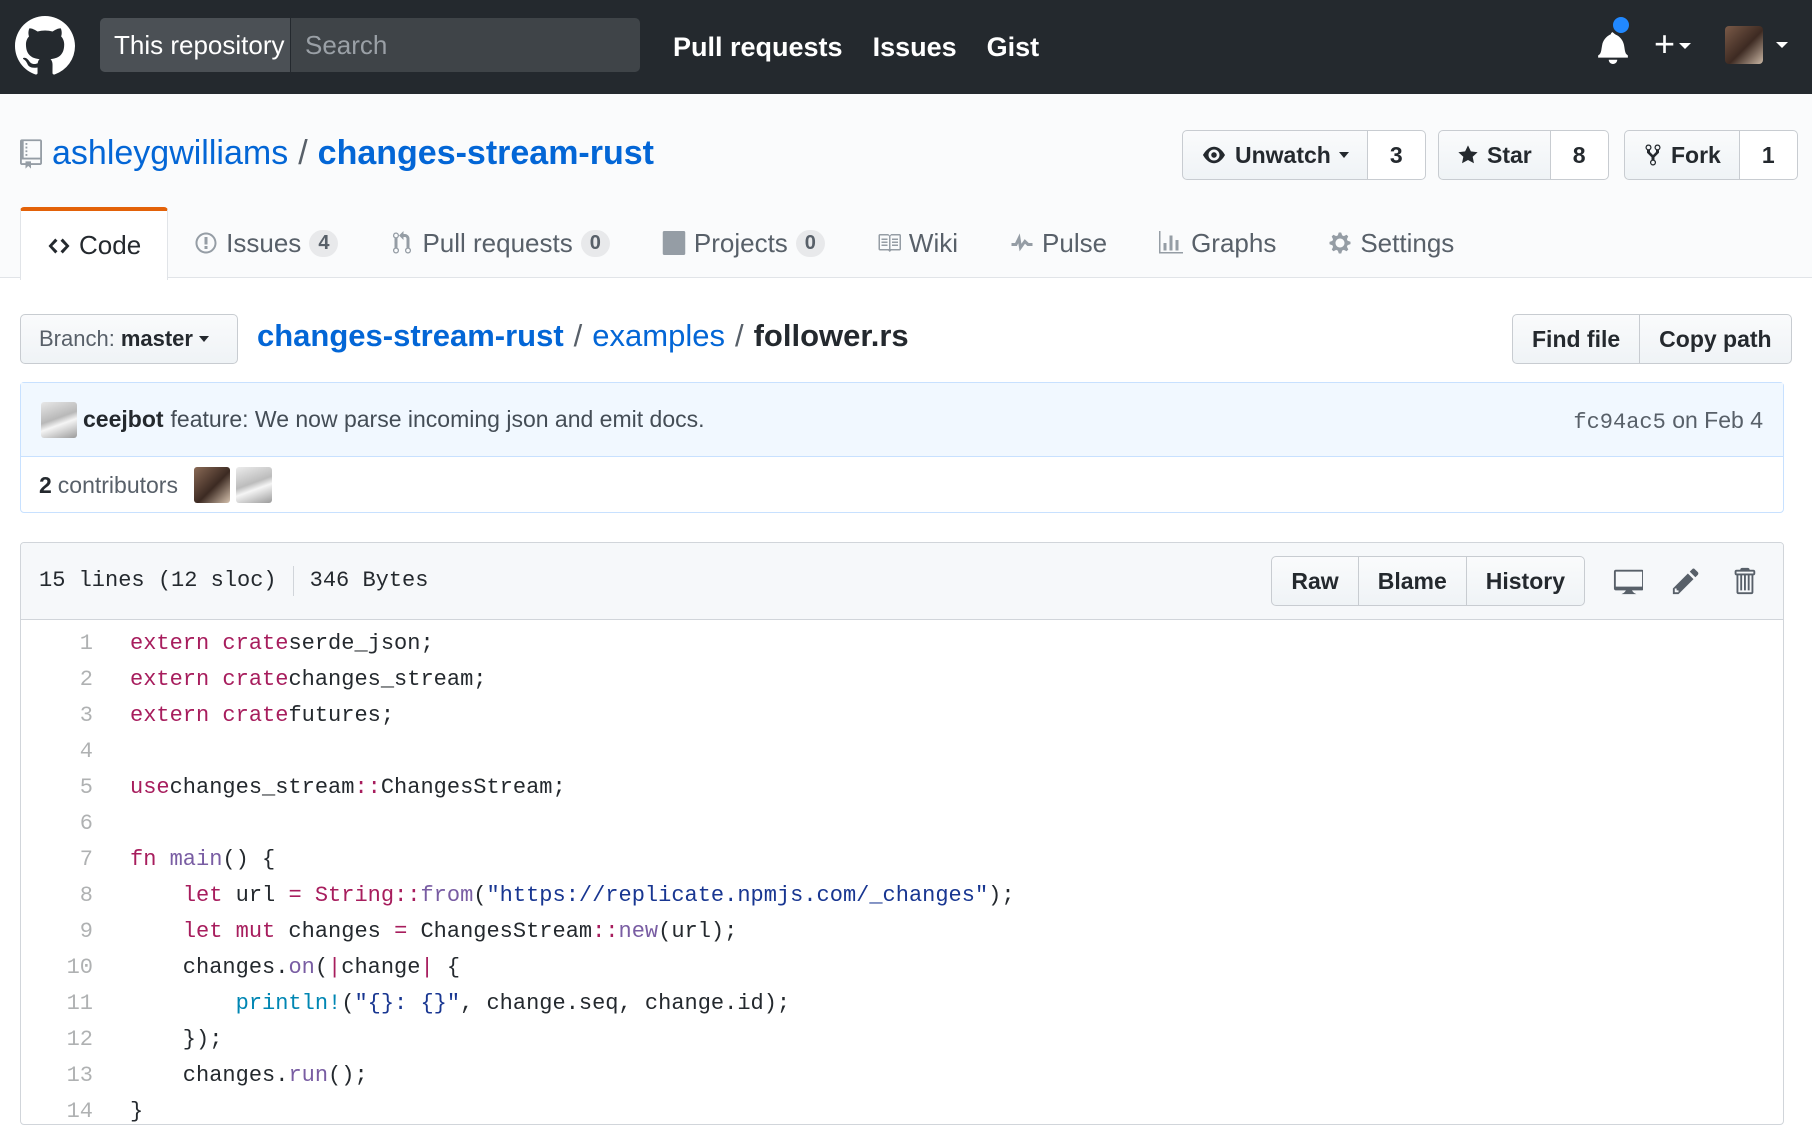  I want to click on tab-pull-requests: Pull requests 0, so click(499, 243).